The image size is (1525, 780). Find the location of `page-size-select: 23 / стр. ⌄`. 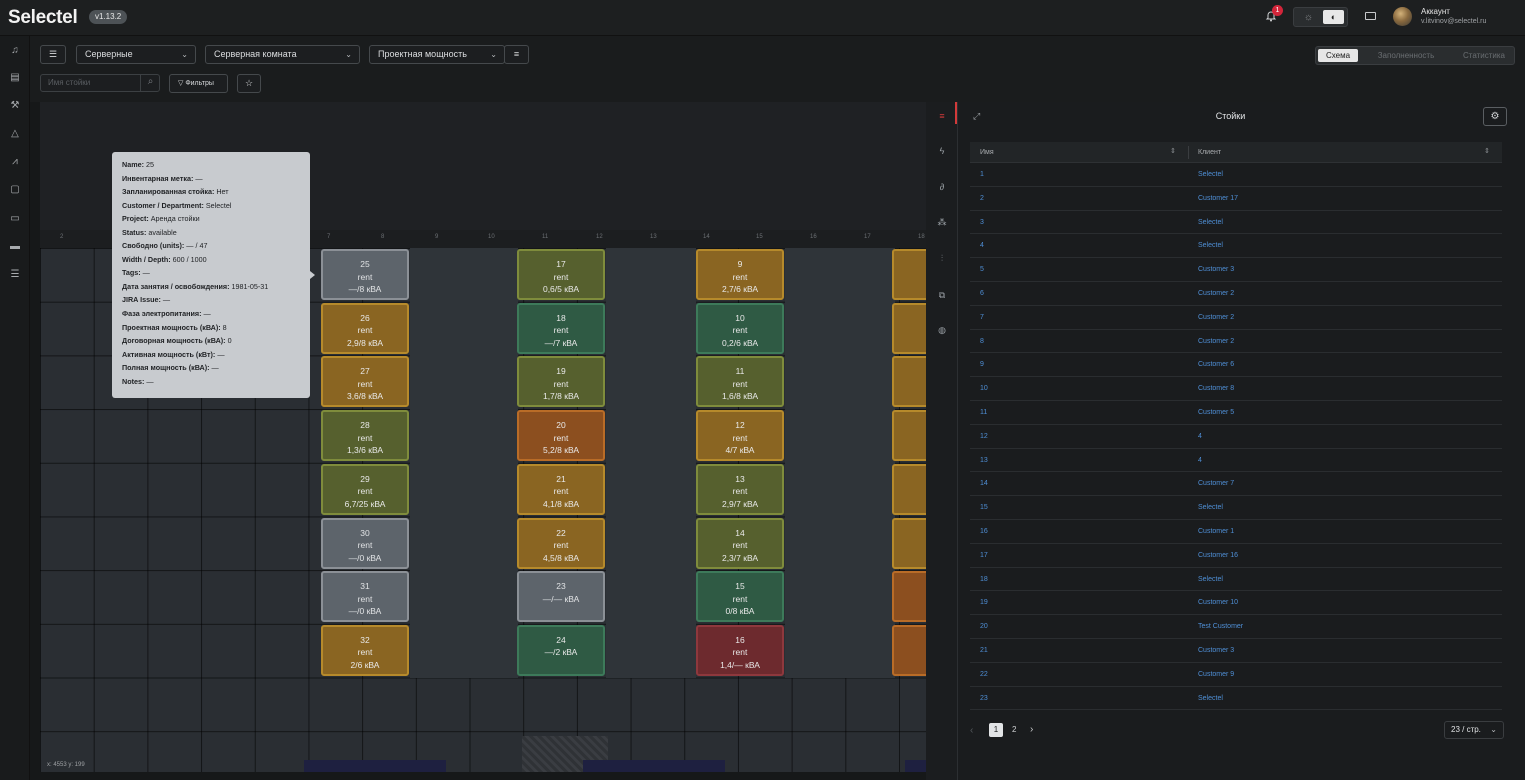

page-size-select: 23 / стр. ⌄ is located at coordinates (1474, 730).